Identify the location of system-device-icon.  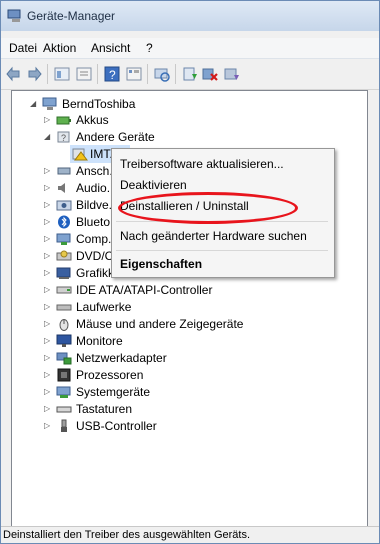
(64, 392).